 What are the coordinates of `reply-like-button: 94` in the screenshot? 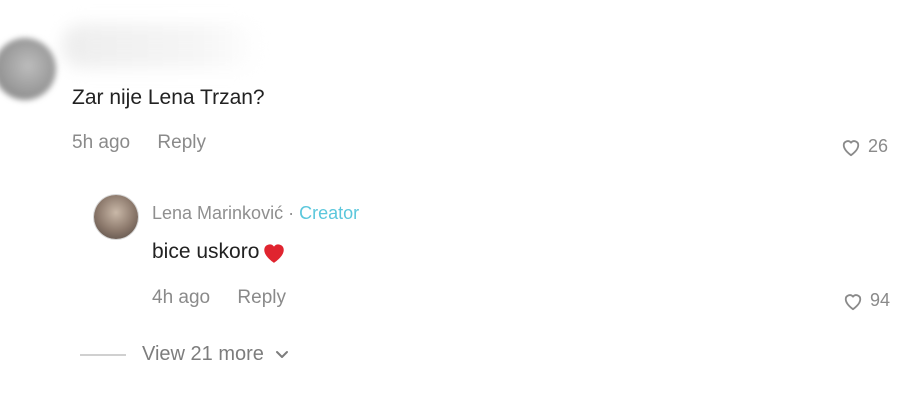 It's located at (866, 300).